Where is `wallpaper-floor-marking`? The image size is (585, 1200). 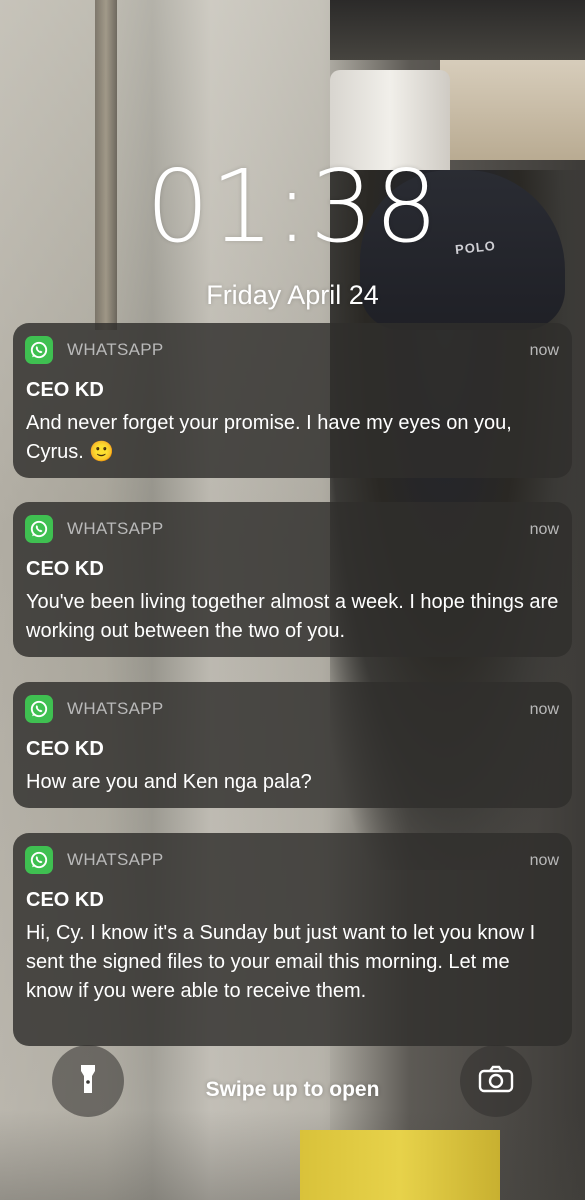
wallpaper-floor-marking is located at coordinates (400, 1165).